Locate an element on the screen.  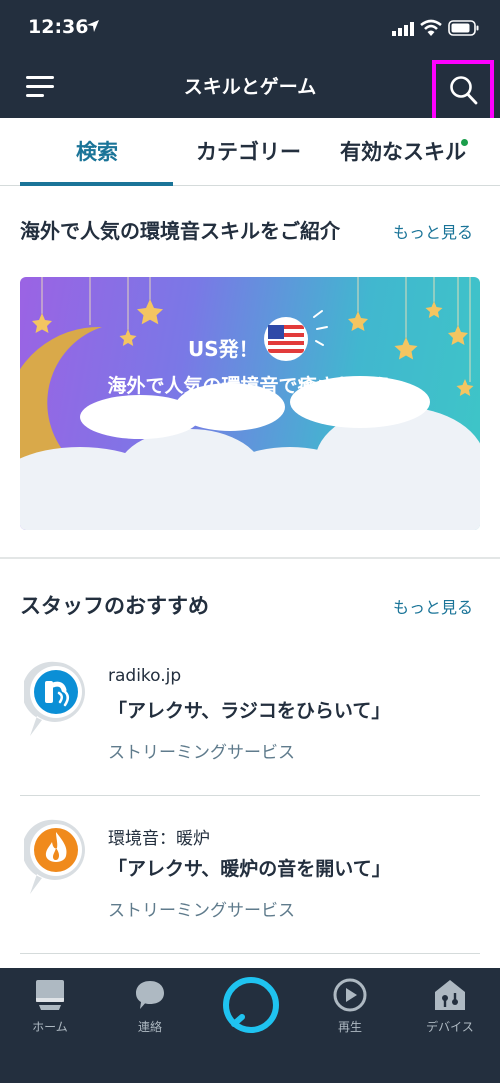
nav-play: 再生 is located at coordinates (350, 1006).